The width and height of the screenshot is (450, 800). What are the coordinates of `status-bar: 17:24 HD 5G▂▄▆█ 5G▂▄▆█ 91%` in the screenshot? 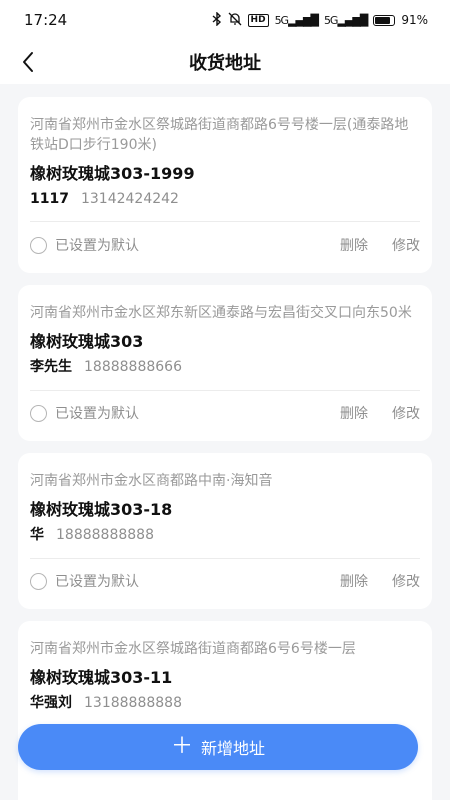 It's located at (225, 20).